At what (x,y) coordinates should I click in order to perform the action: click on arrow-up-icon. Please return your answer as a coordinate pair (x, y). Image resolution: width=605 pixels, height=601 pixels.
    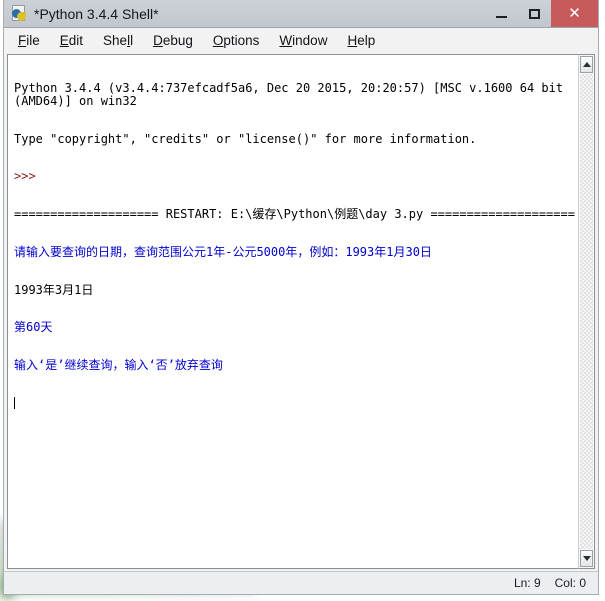
    Looking at the image, I should click on (586, 64).